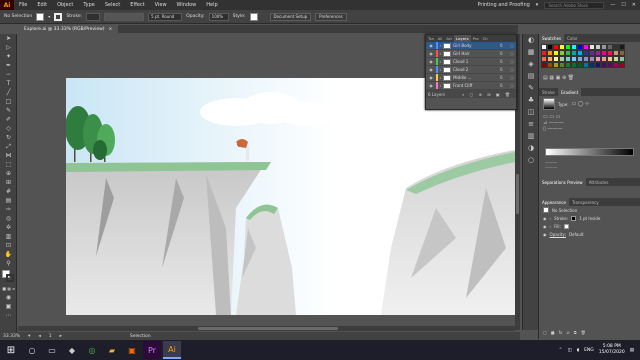  What do you see at coordinates (589, 218) in the screenshot?
I see `appearance-stroke-value: 1 pt Inside` at bounding box center [589, 218].